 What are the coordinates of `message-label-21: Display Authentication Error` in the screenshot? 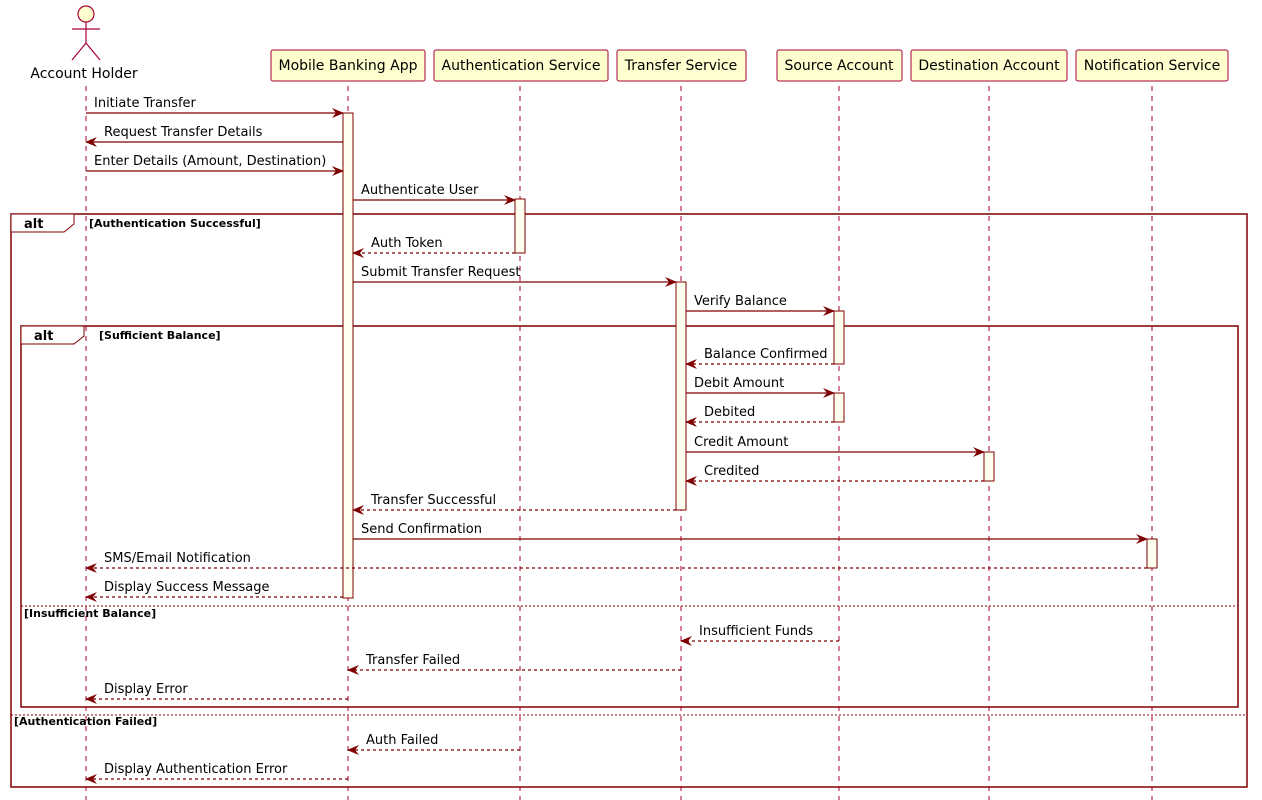 It's located at (196, 769).